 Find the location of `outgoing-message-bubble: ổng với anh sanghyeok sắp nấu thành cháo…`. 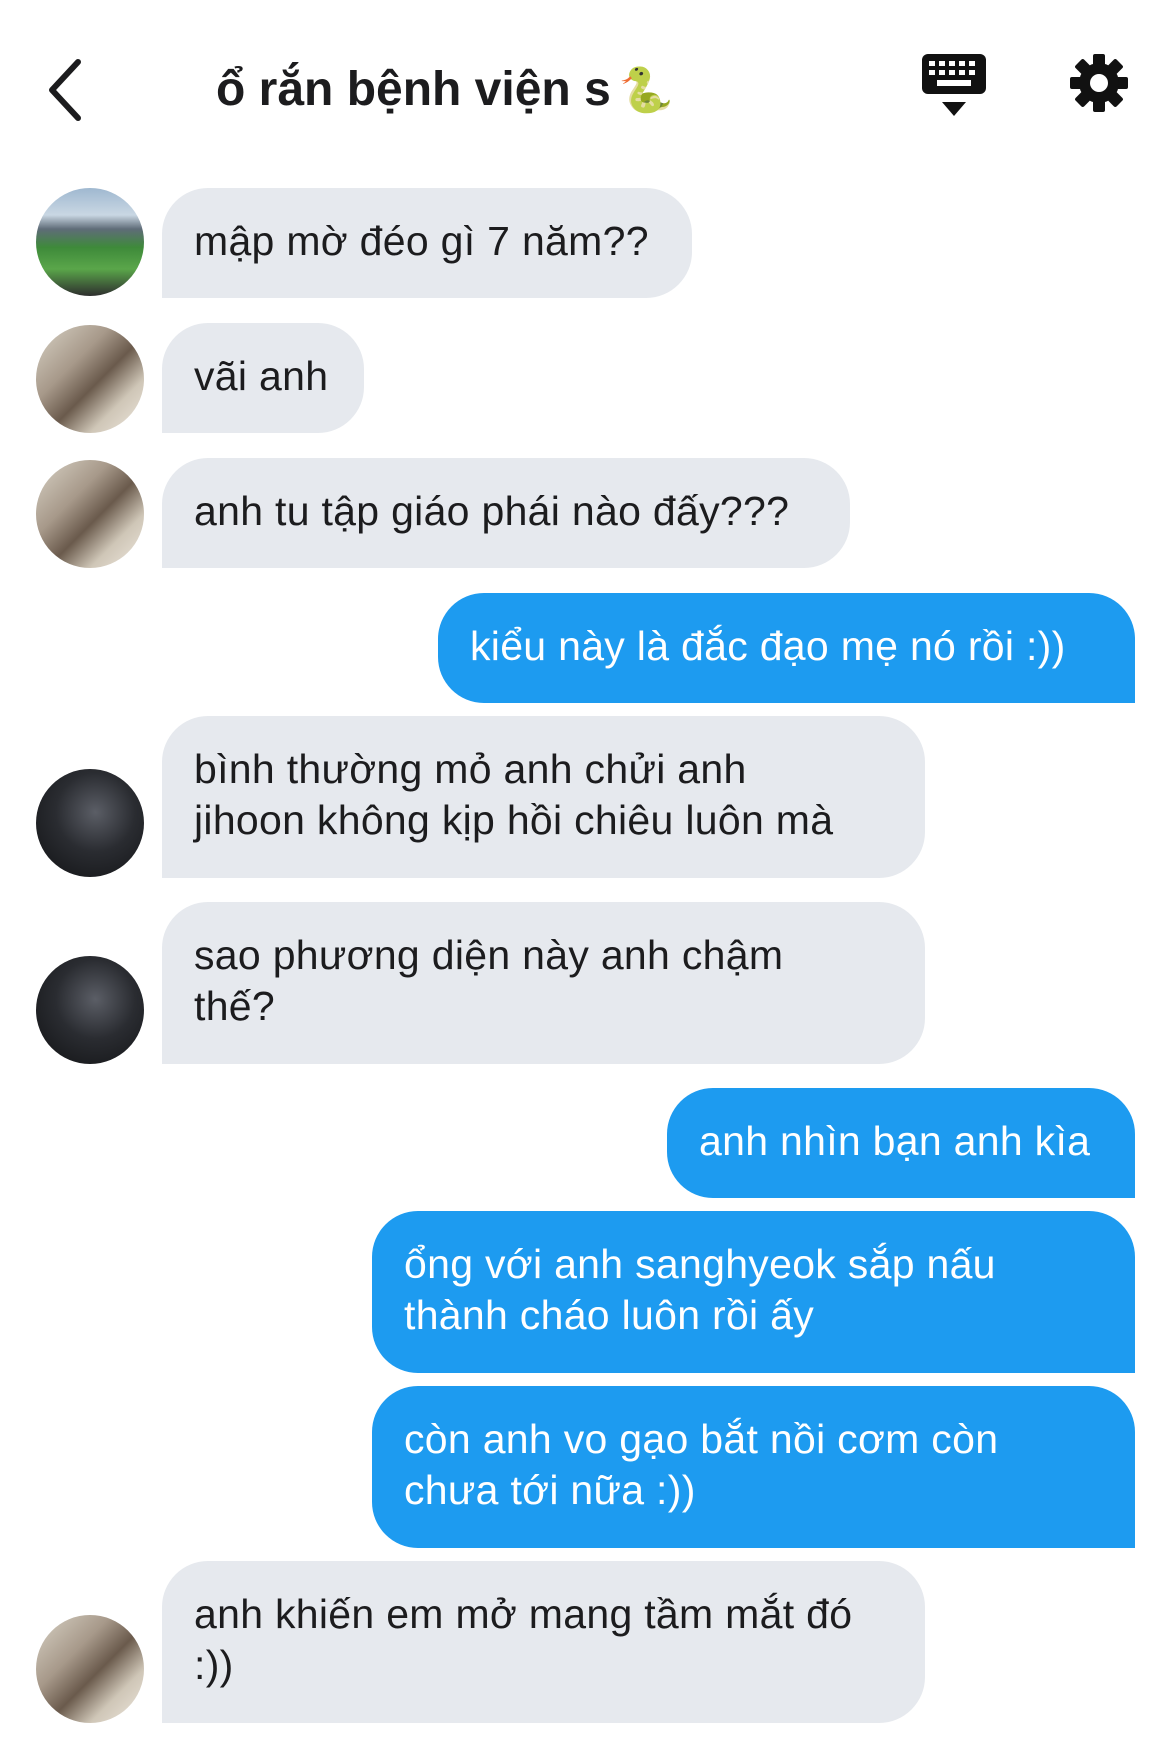

outgoing-message-bubble: ổng với anh sanghyeok sắp nấu thành cháo… is located at coordinates (753, 1292).